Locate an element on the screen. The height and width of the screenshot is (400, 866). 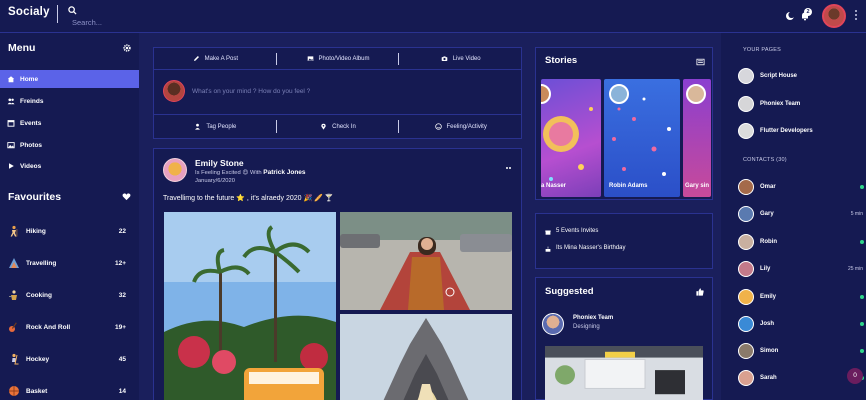
composer-tabs: Make A Post Photo/Video Album Live Video is located at coordinates (338, 59).